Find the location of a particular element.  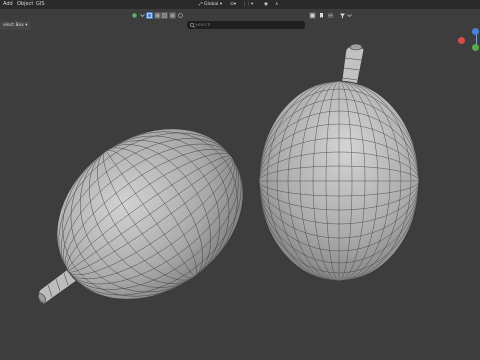

proportional-falloff-dropdown: ∧ is located at coordinates (277, 4).